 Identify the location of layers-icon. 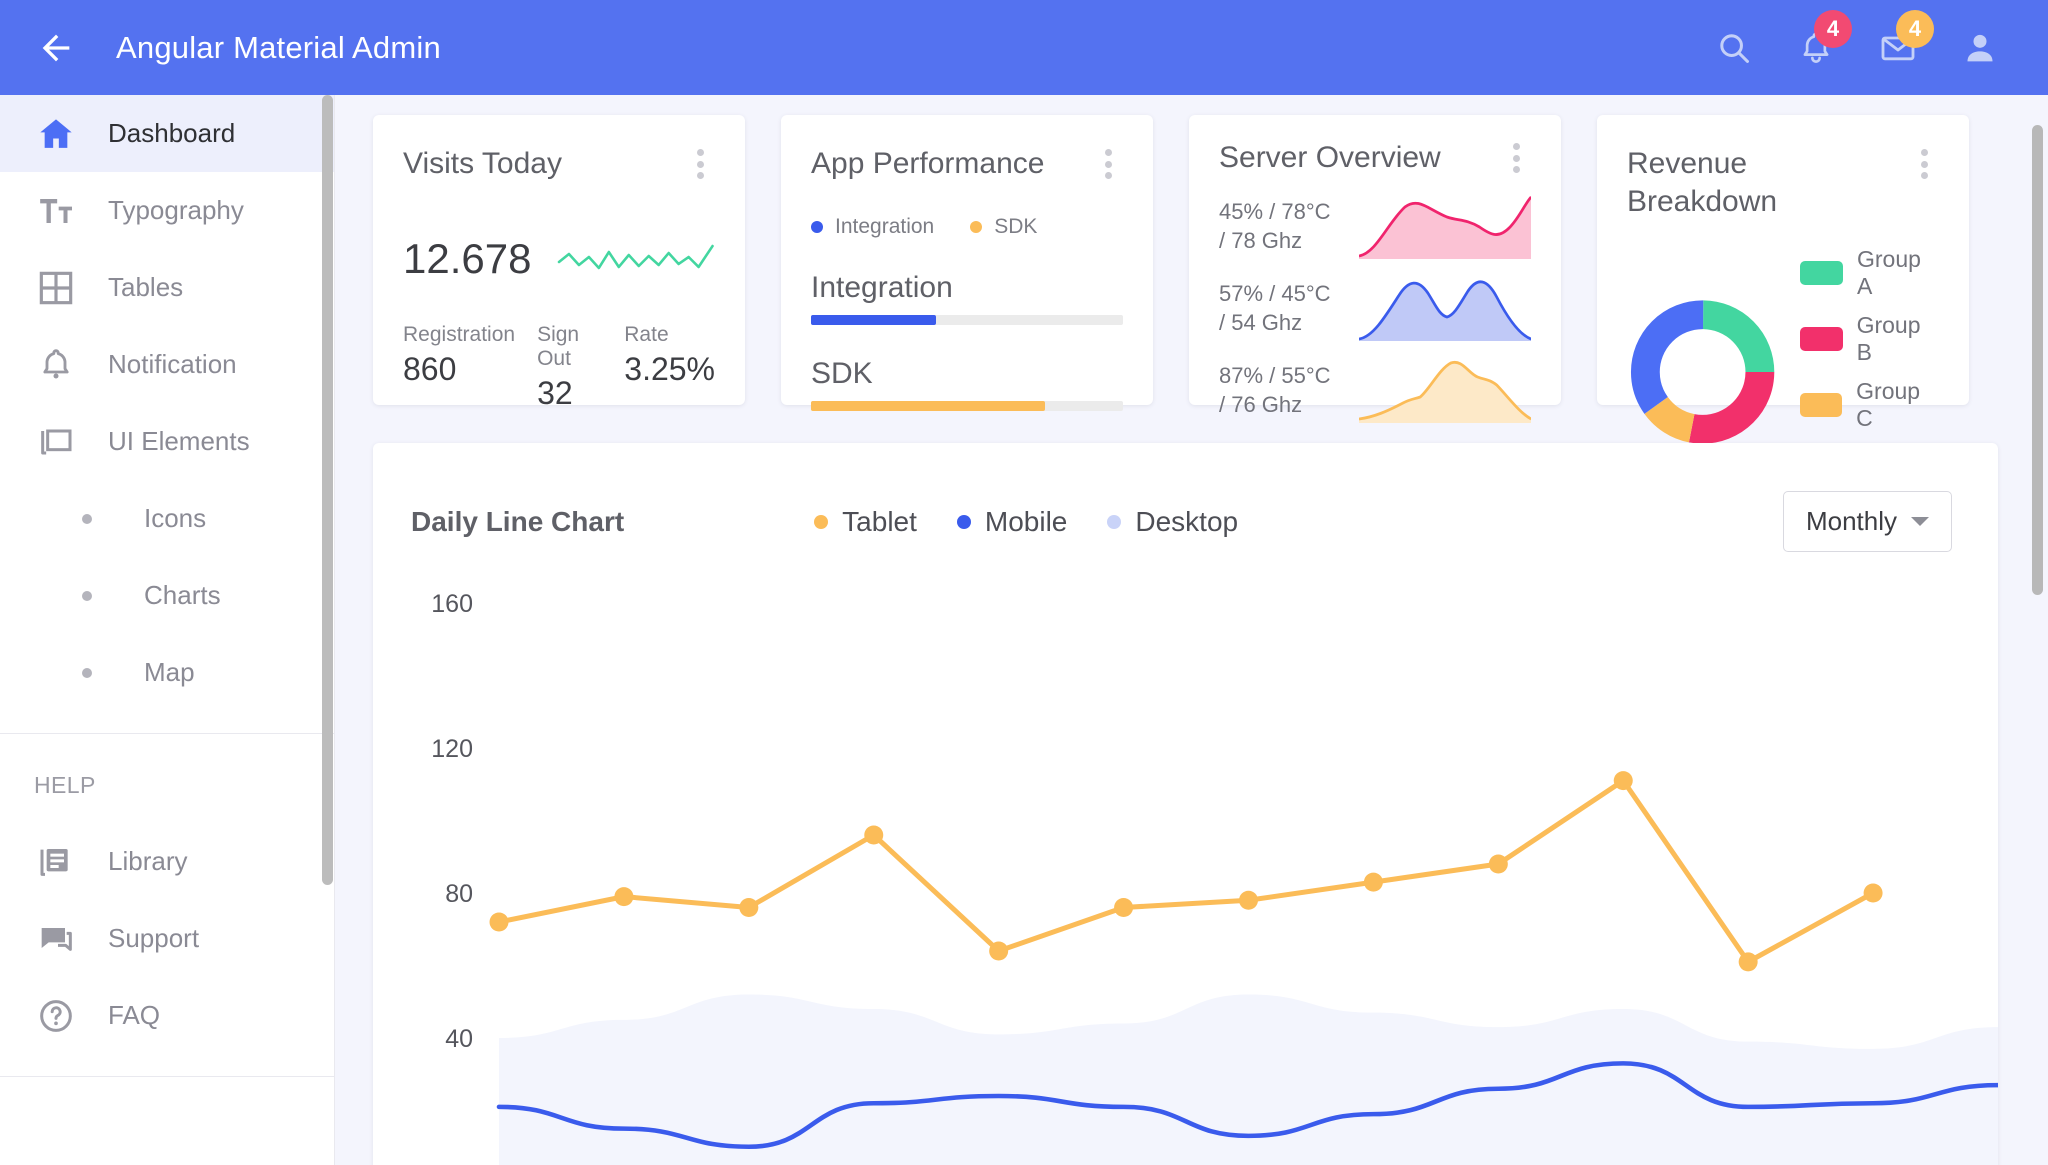
(56, 442).